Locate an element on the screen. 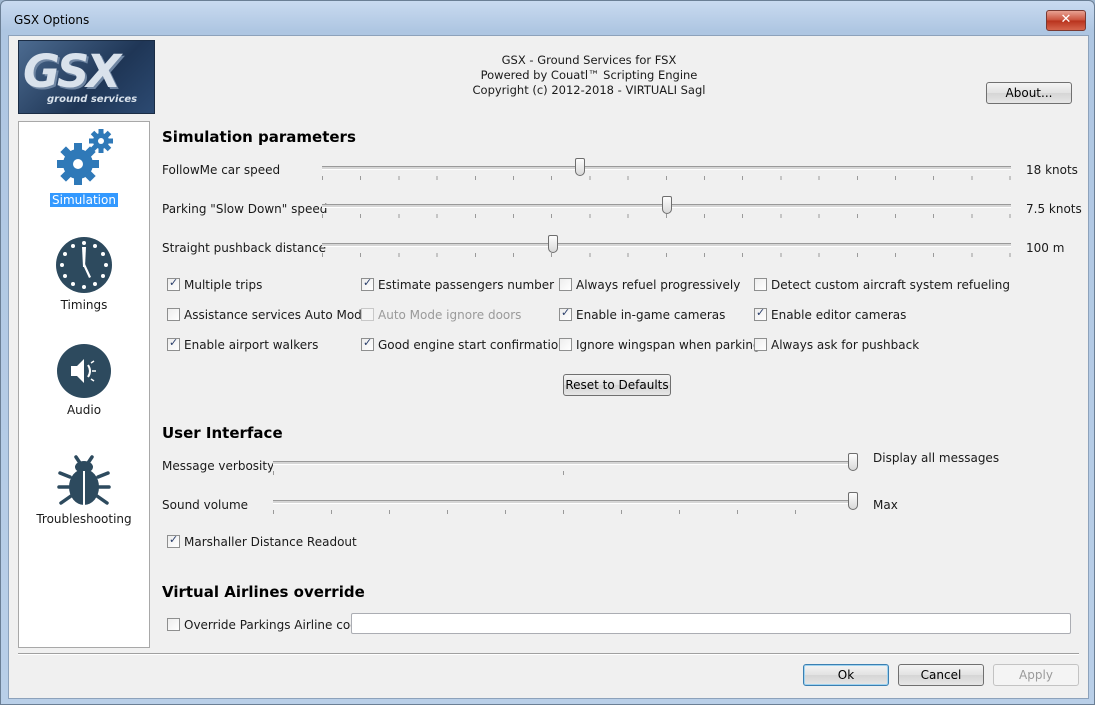 The image size is (1095, 705). pushback-distance-label: Straight pushback distance is located at coordinates (244, 248).